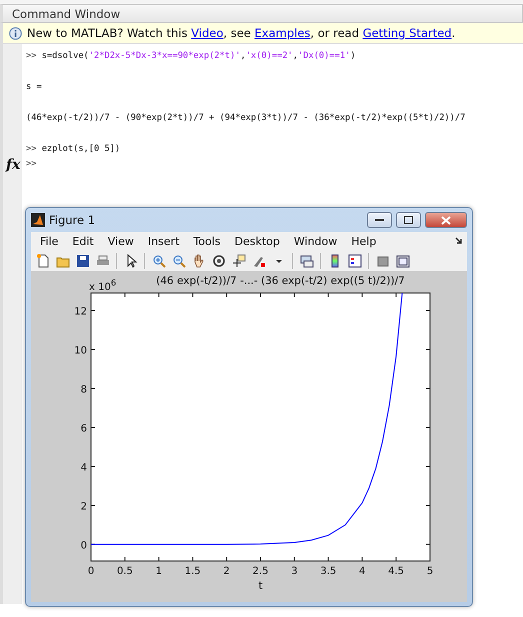  Describe the element at coordinates (83, 428) in the screenshot. I see `y-tick-label: 6` at that location.